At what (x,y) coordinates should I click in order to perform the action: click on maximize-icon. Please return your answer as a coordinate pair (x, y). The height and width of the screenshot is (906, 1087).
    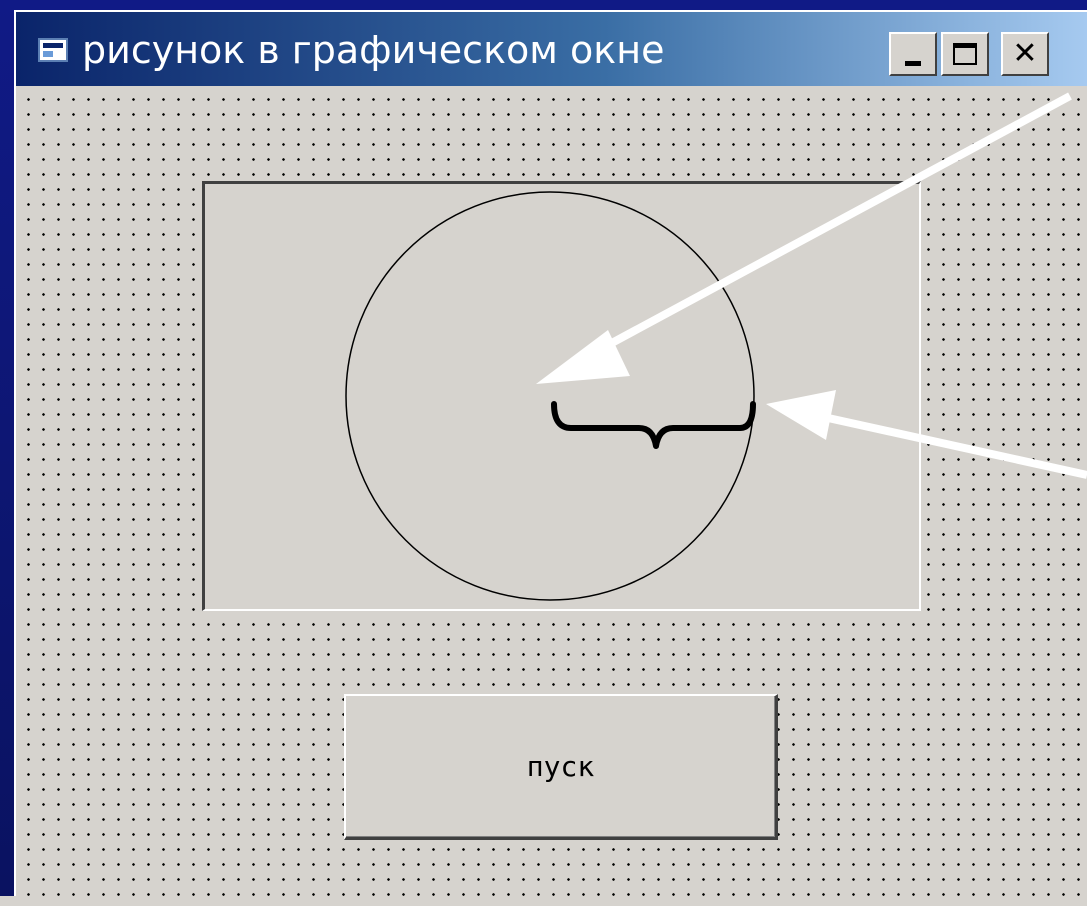
    Looking at the image, I should click on (965, 54).